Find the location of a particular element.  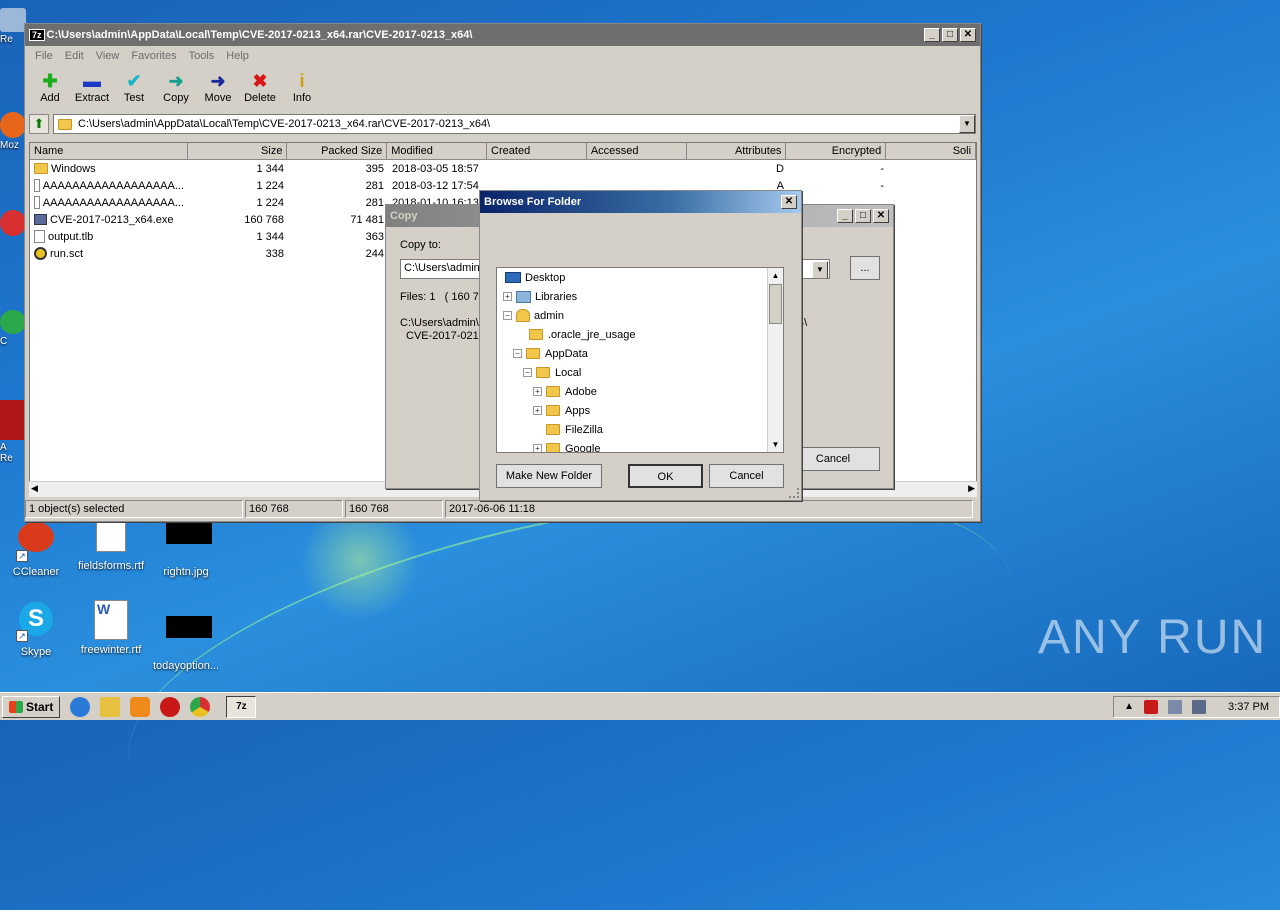

table-row: Windows 1 344 395 2018-03-05 18:57 D - is located at coordinates (503, 168).